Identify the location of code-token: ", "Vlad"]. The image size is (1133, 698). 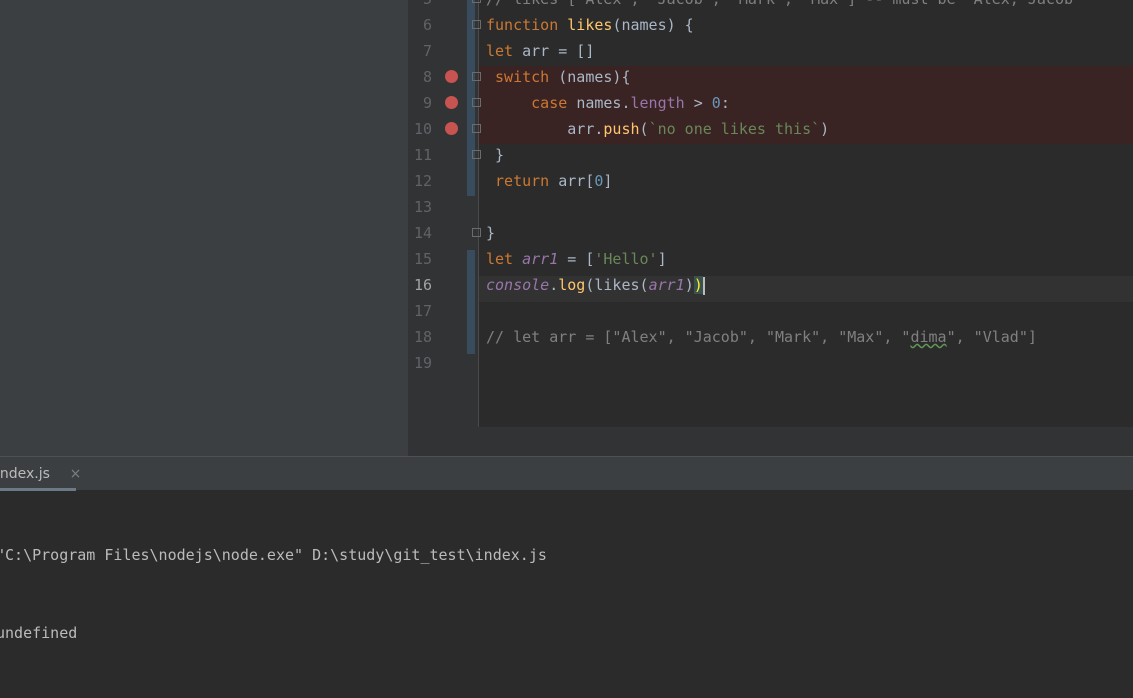
(991, 337).